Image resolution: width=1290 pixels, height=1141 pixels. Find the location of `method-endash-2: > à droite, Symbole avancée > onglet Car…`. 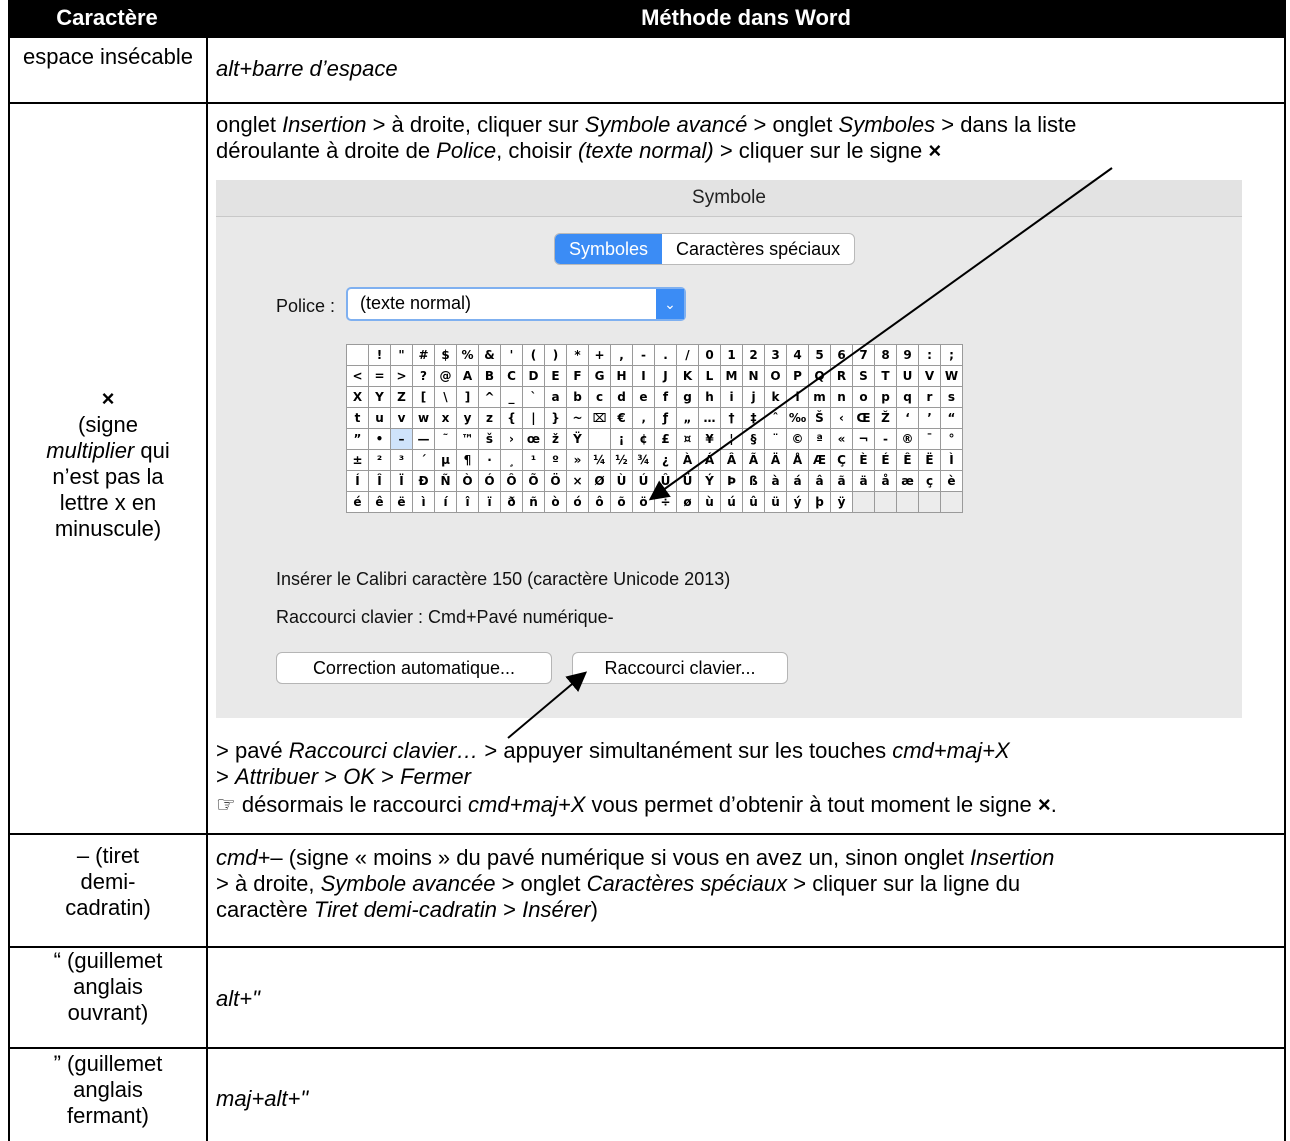

method-endash-2: > à droite, Symbole avancée > onglet Car… is located at coordinates (618, 883).